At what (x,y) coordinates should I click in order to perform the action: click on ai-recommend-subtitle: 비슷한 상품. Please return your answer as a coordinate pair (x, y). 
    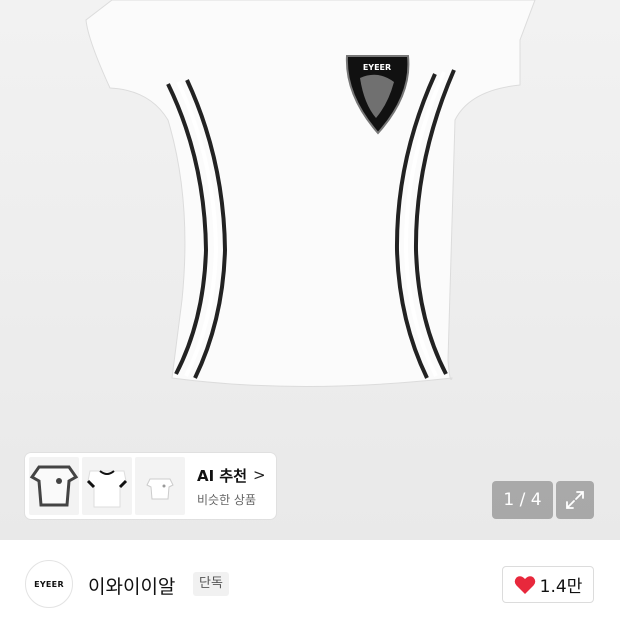
    Looking at the image, I should click on (227, 499).